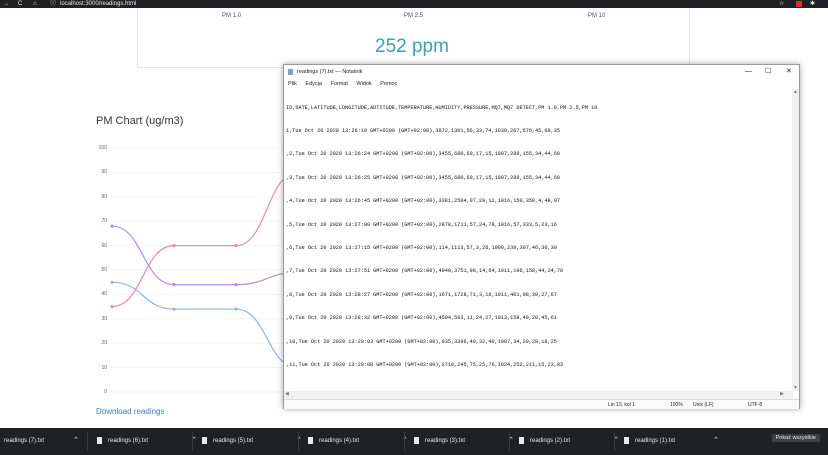 Image resolution: width=828 pixels, height=455 pixels. Describe the element at coordinates (748, 72) in the screenshot. I see `minimize-icon: —` at that location.